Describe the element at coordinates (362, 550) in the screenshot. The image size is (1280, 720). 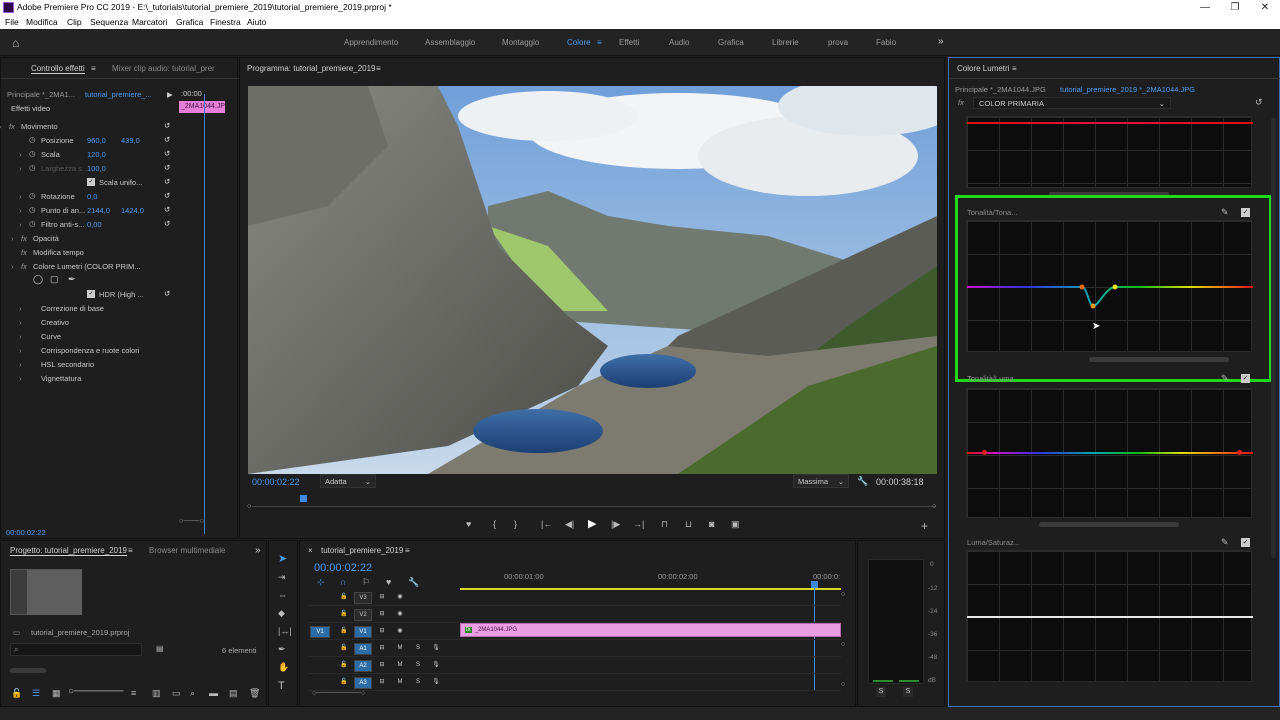
I see `tab-timeline: tutorial_premiere_2019` at that location.